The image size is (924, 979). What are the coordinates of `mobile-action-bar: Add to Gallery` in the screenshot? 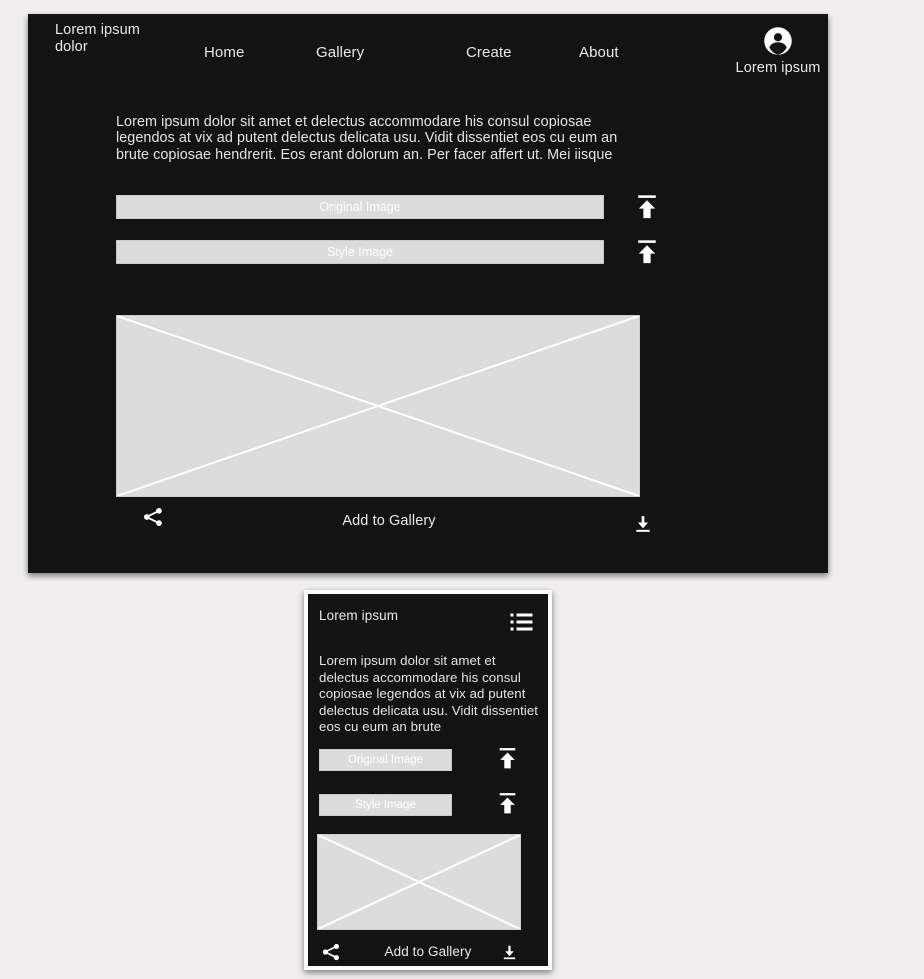 It's located at (428, 952).